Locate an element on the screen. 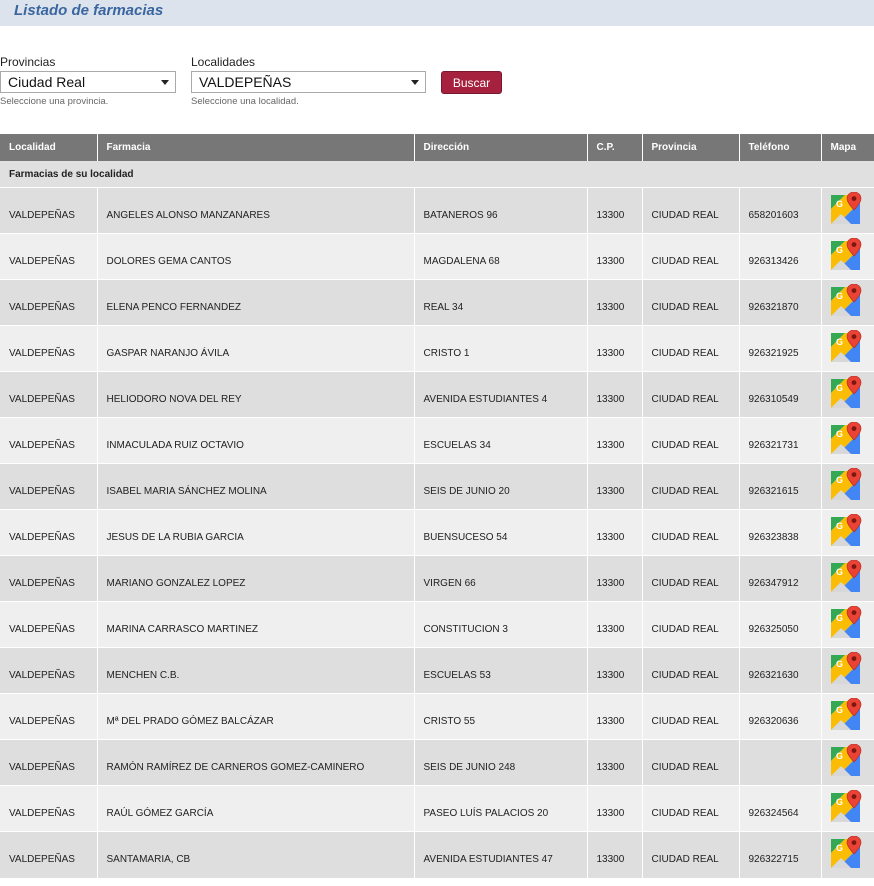  cell-telefono is located at coordinates (779, 762).